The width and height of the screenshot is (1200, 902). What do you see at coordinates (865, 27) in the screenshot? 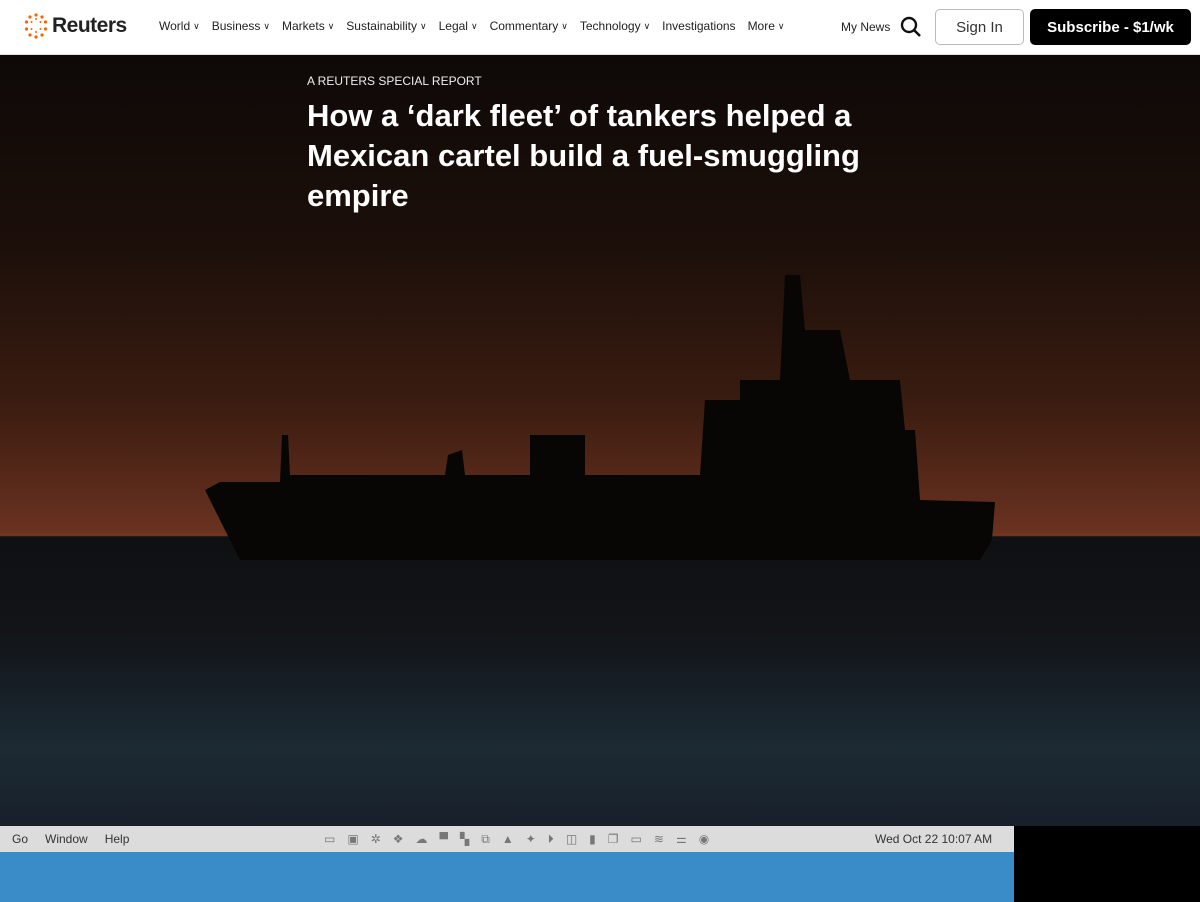
I see `my-news-link: My News` at bounding box center [865, 27].